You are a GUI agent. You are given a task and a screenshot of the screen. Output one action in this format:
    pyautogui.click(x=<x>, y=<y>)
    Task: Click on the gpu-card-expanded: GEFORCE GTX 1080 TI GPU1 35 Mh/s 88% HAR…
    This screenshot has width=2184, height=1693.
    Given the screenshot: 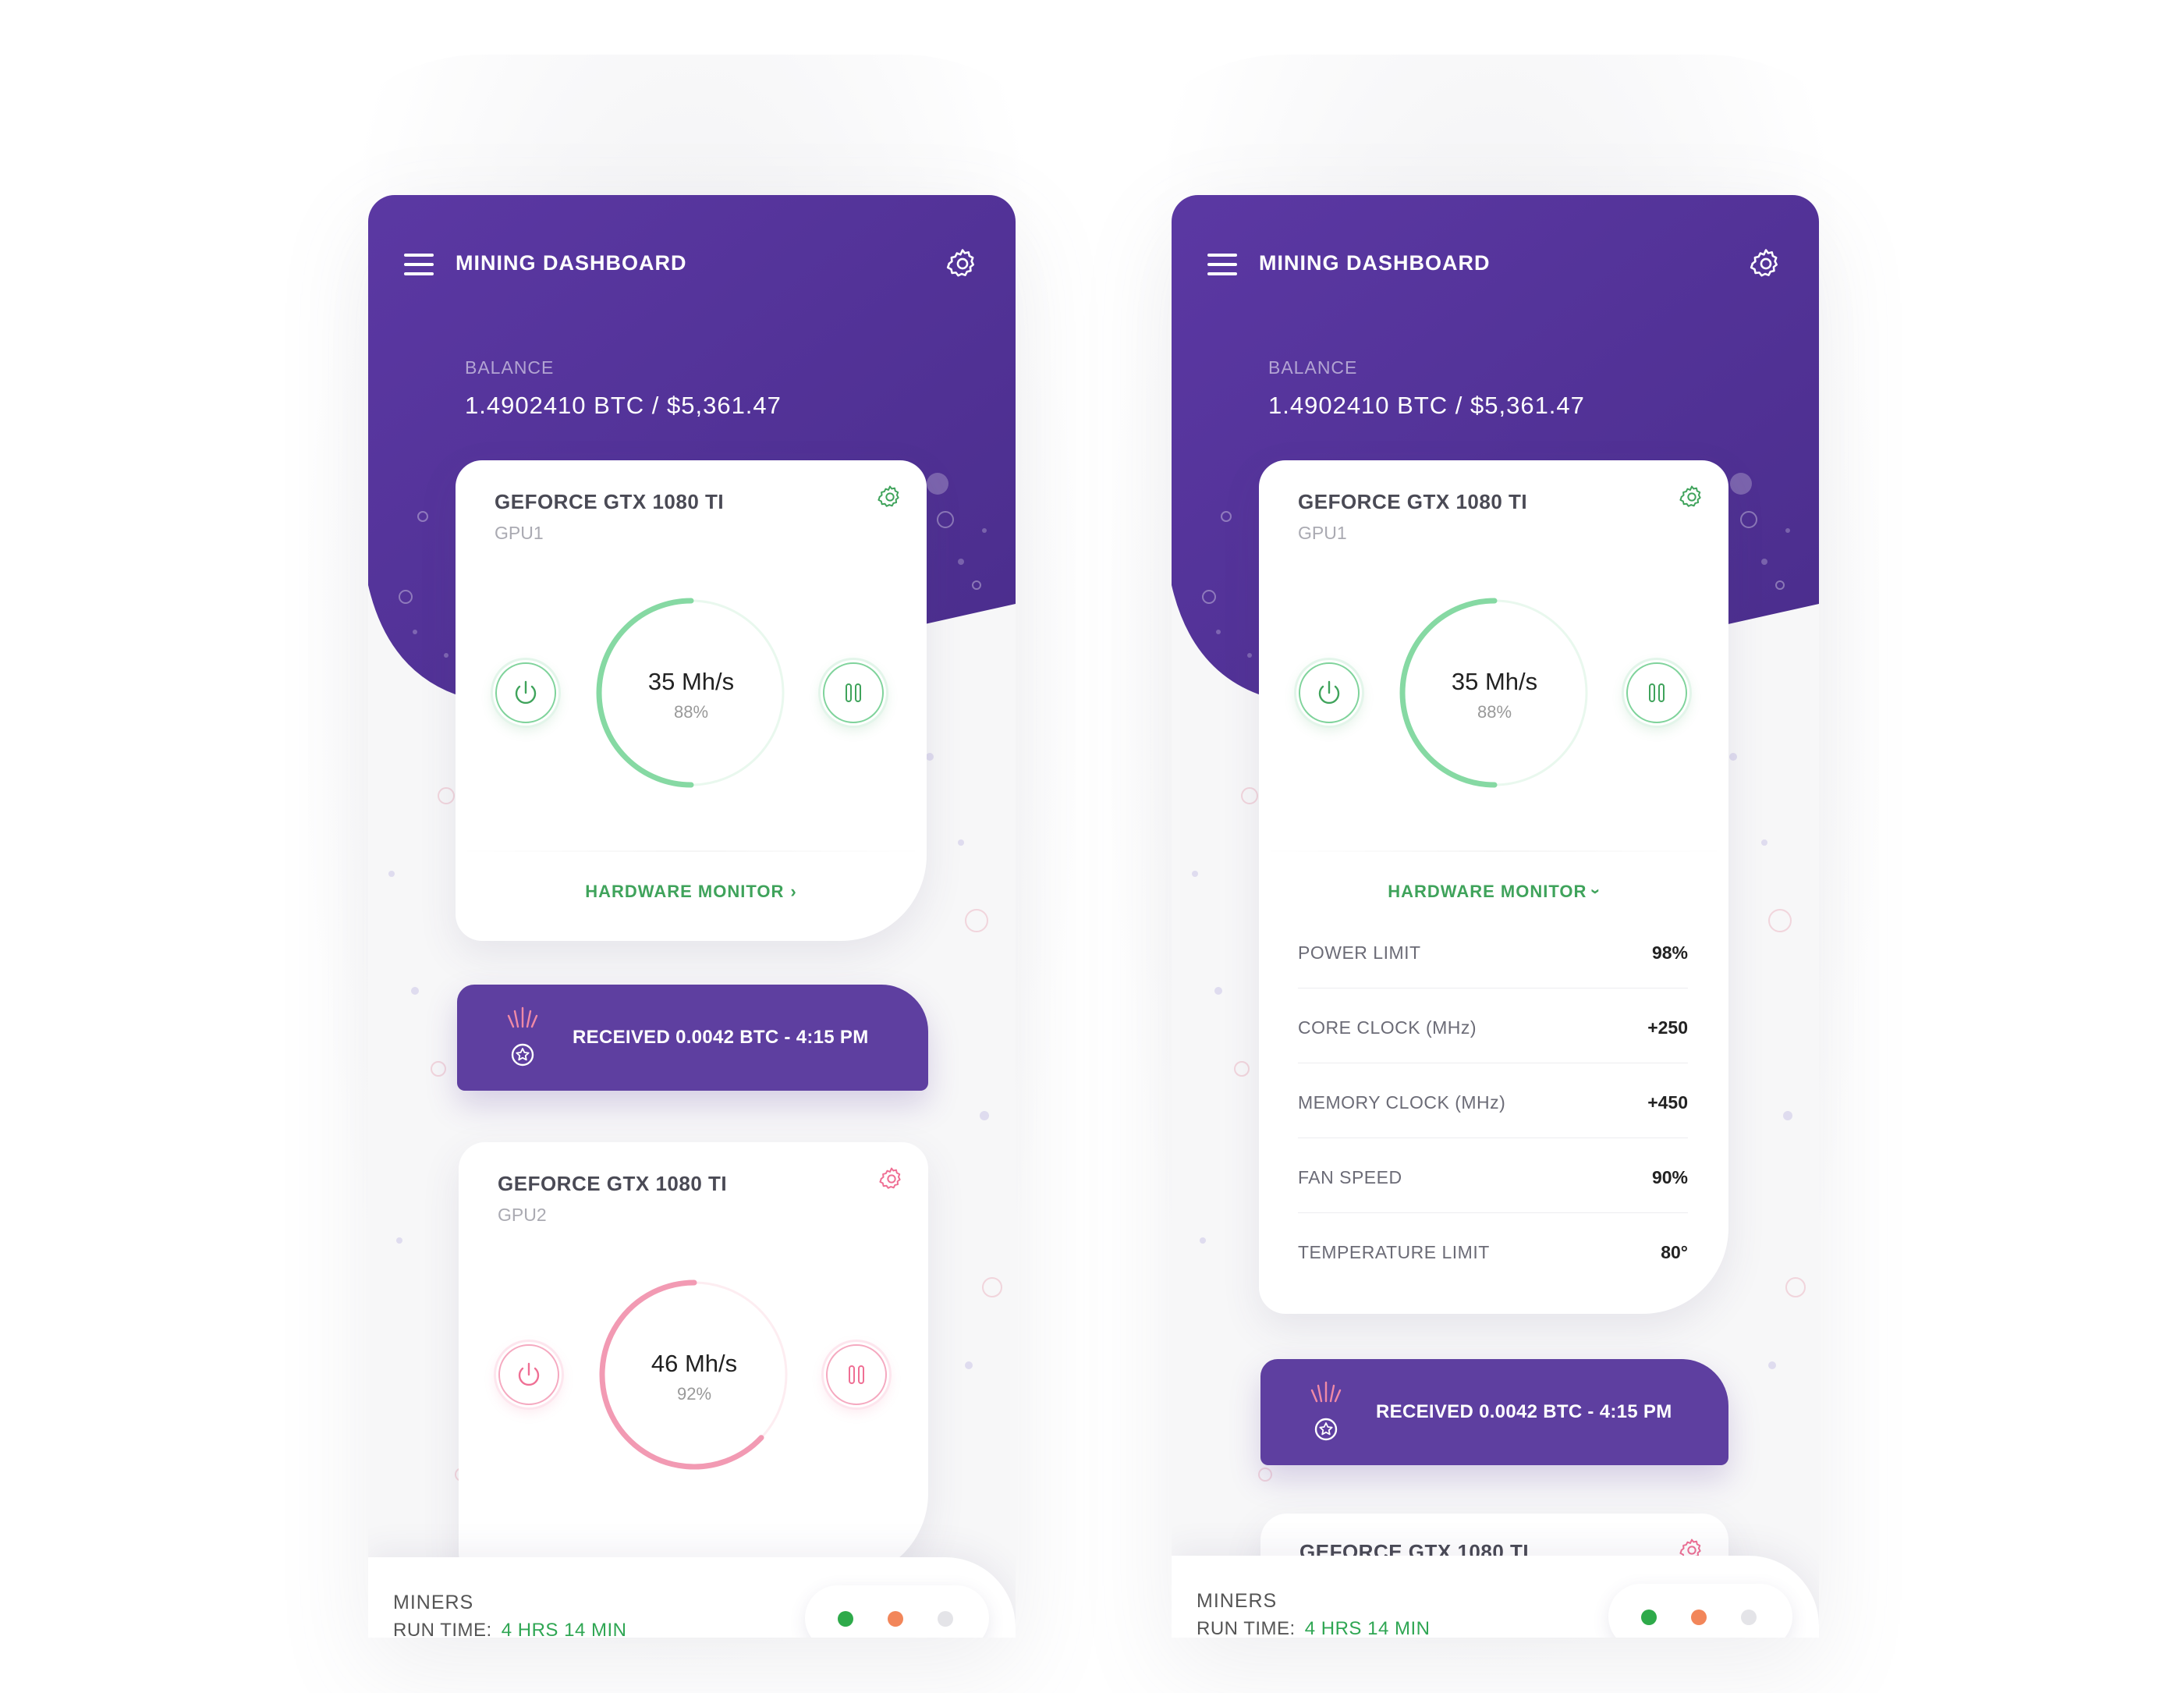 What is the action you would take?
    pyautogui.click(x=1494, y=887)
    